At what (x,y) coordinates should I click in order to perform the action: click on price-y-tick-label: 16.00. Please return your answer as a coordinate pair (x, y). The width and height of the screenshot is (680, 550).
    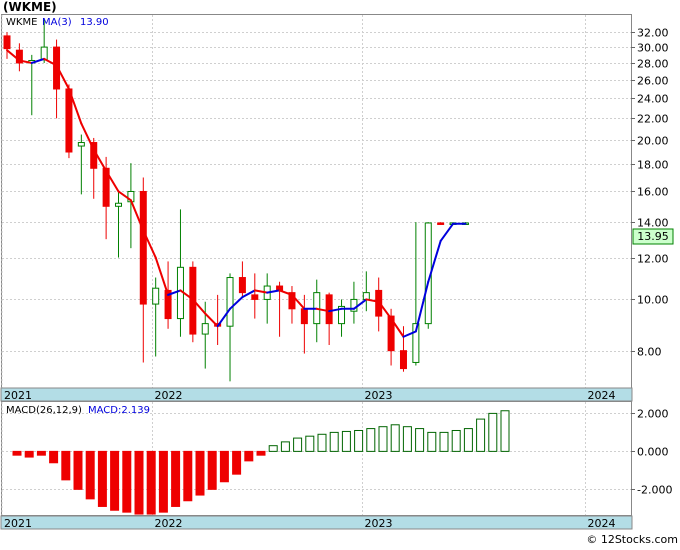
    Looking at the image, I should click on (653, 192).